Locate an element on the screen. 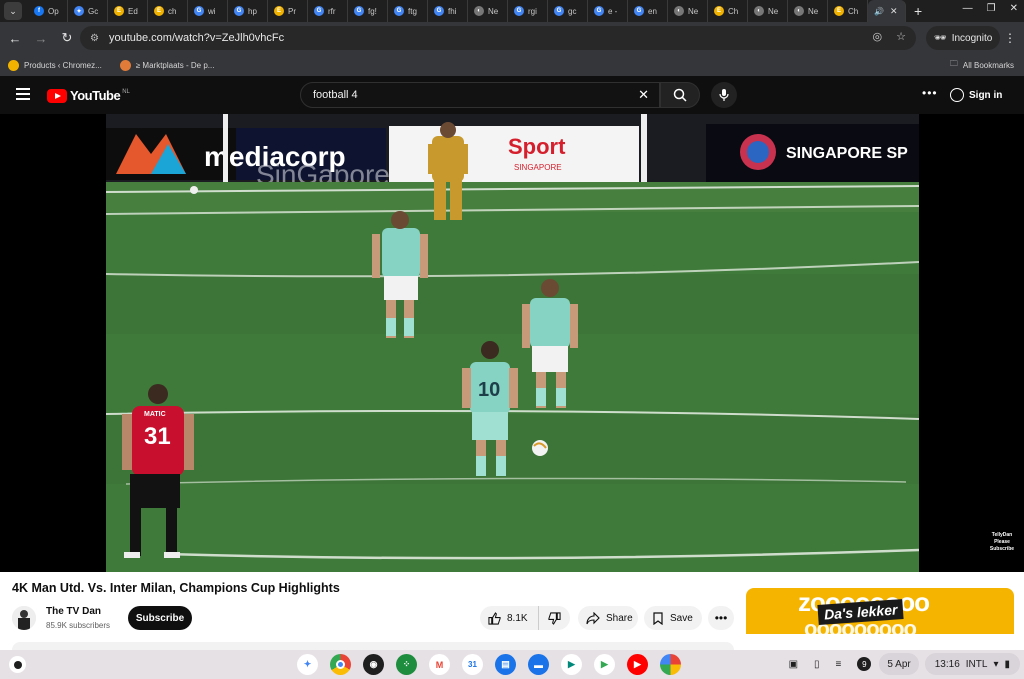  tab-search-button: ⌄ is located at coordinates (13, 11).